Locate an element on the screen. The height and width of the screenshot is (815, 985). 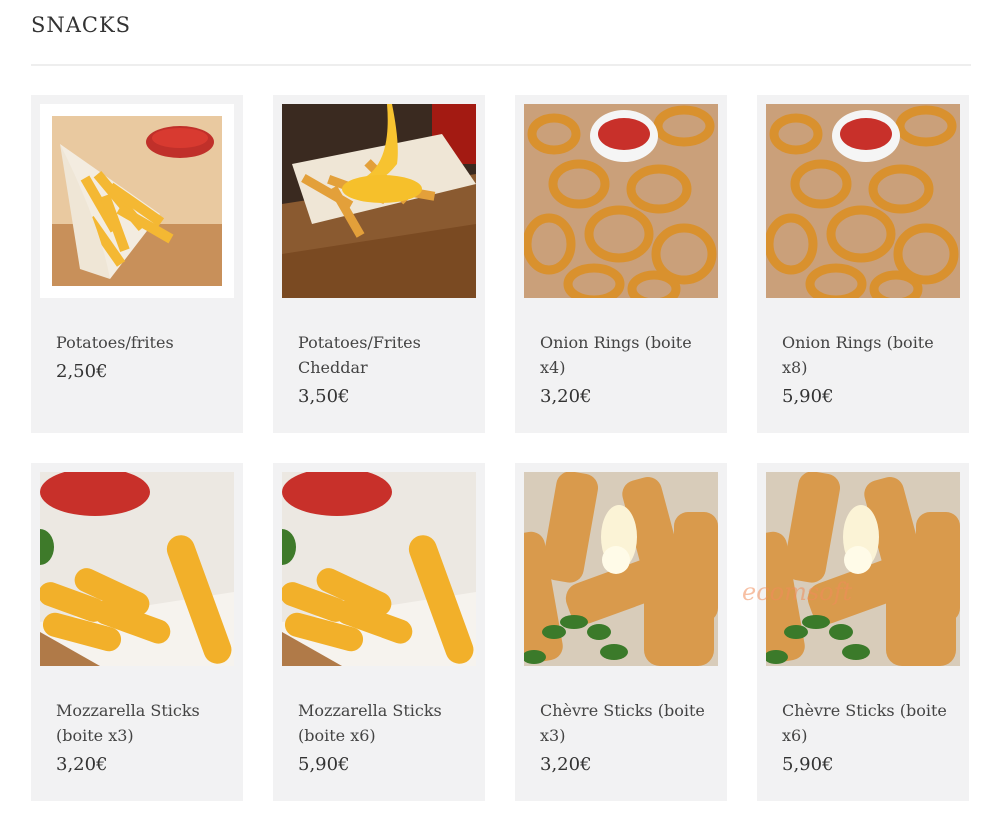
product-name: Chèvre Sticks (boite x6) is located at coordinates (872, 723).